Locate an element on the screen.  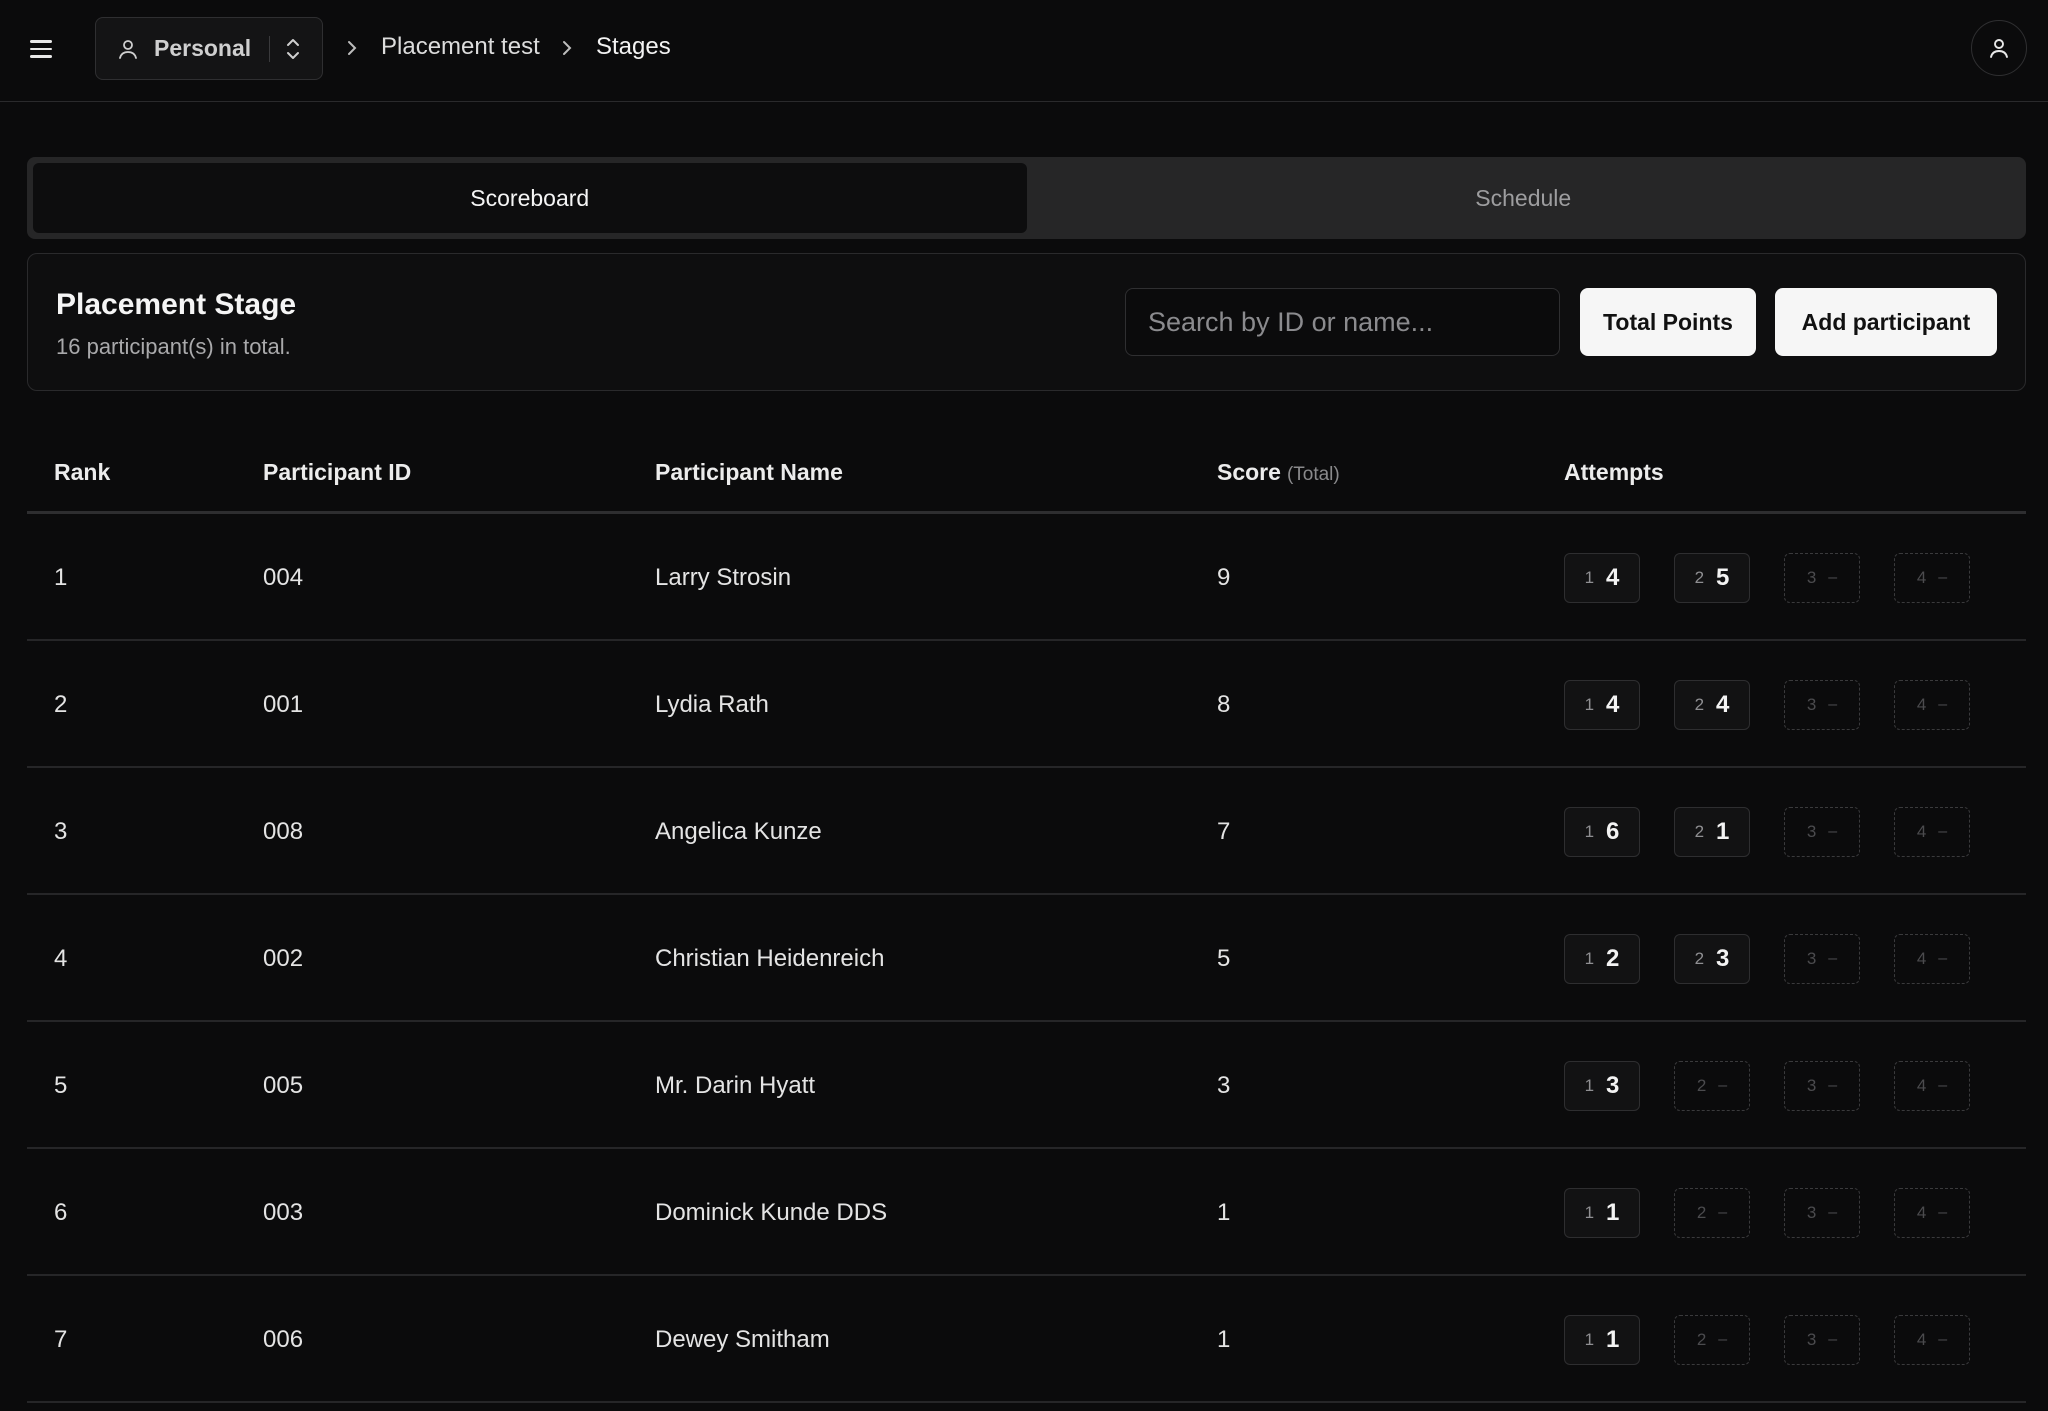
table-row: 1 004 Larry Strosin 9 1 4 2 5 3–4– is located at coordinates (1026, 577).